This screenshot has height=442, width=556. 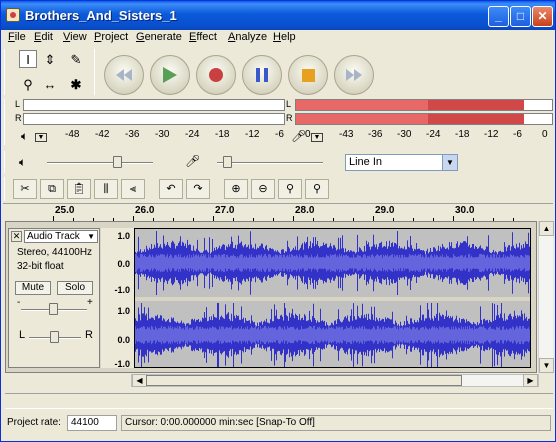 I want to click on zoom-in-button: ⊕, so click(x=236, y=189).